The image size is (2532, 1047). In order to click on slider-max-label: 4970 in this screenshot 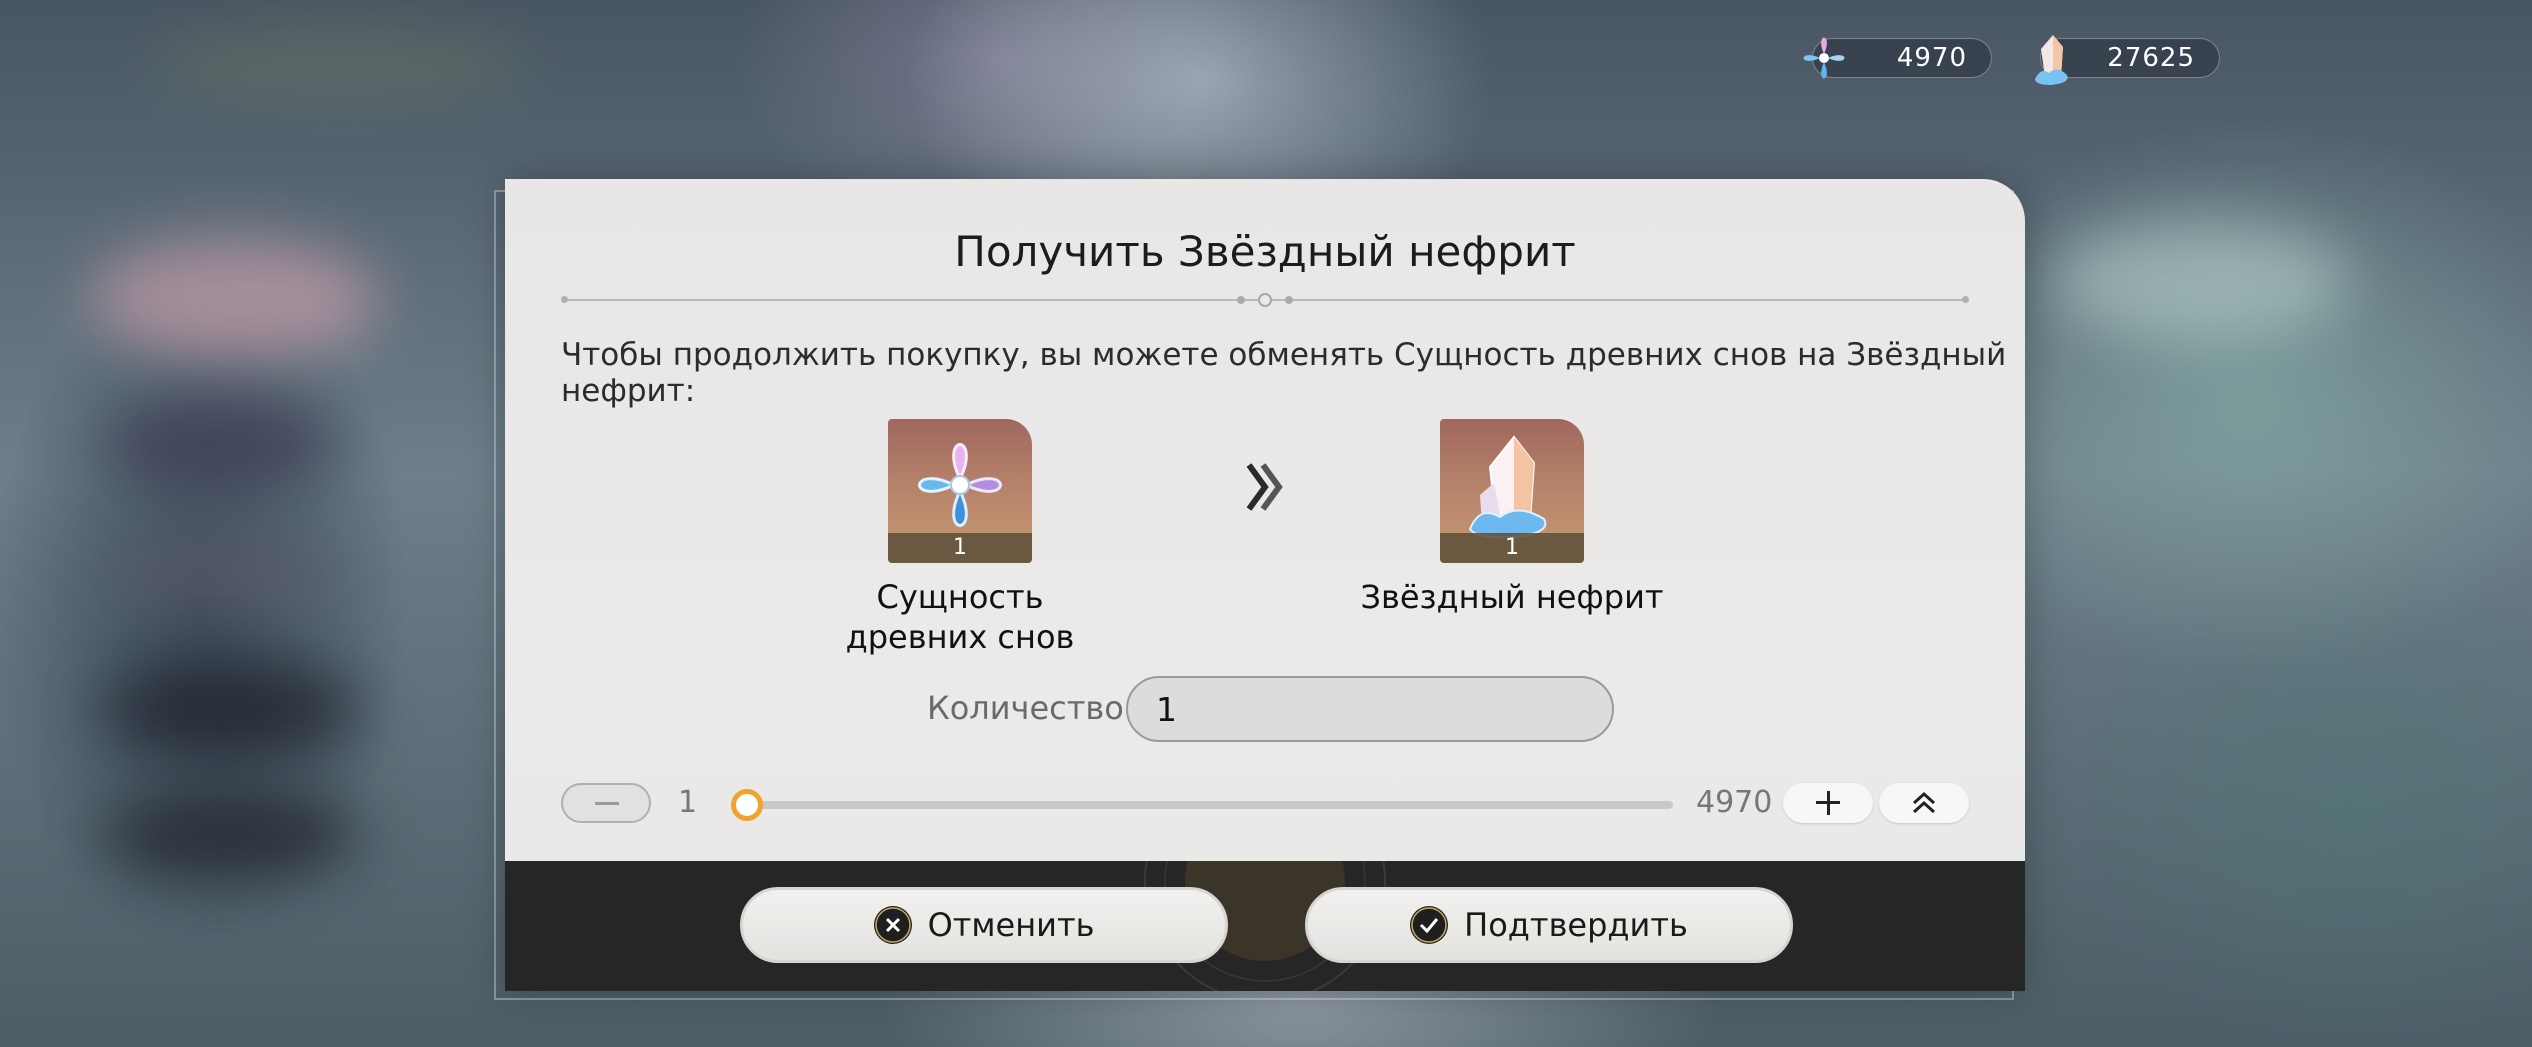, I will do `click(1734, 802)`.